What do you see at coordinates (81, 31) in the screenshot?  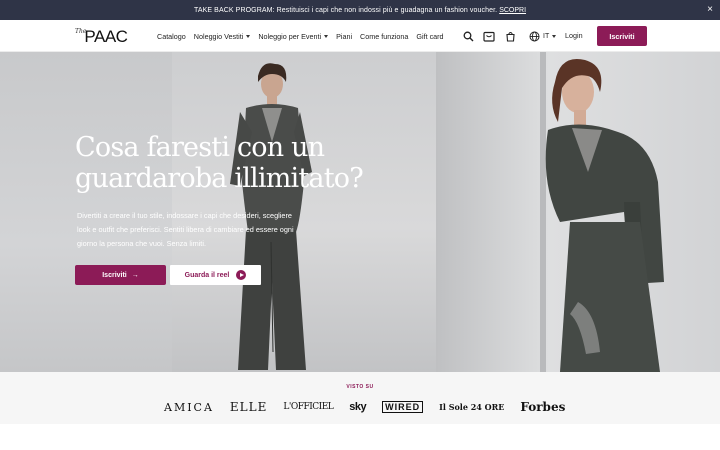 I see `logo-the: The` at bounding box center [81, 31].